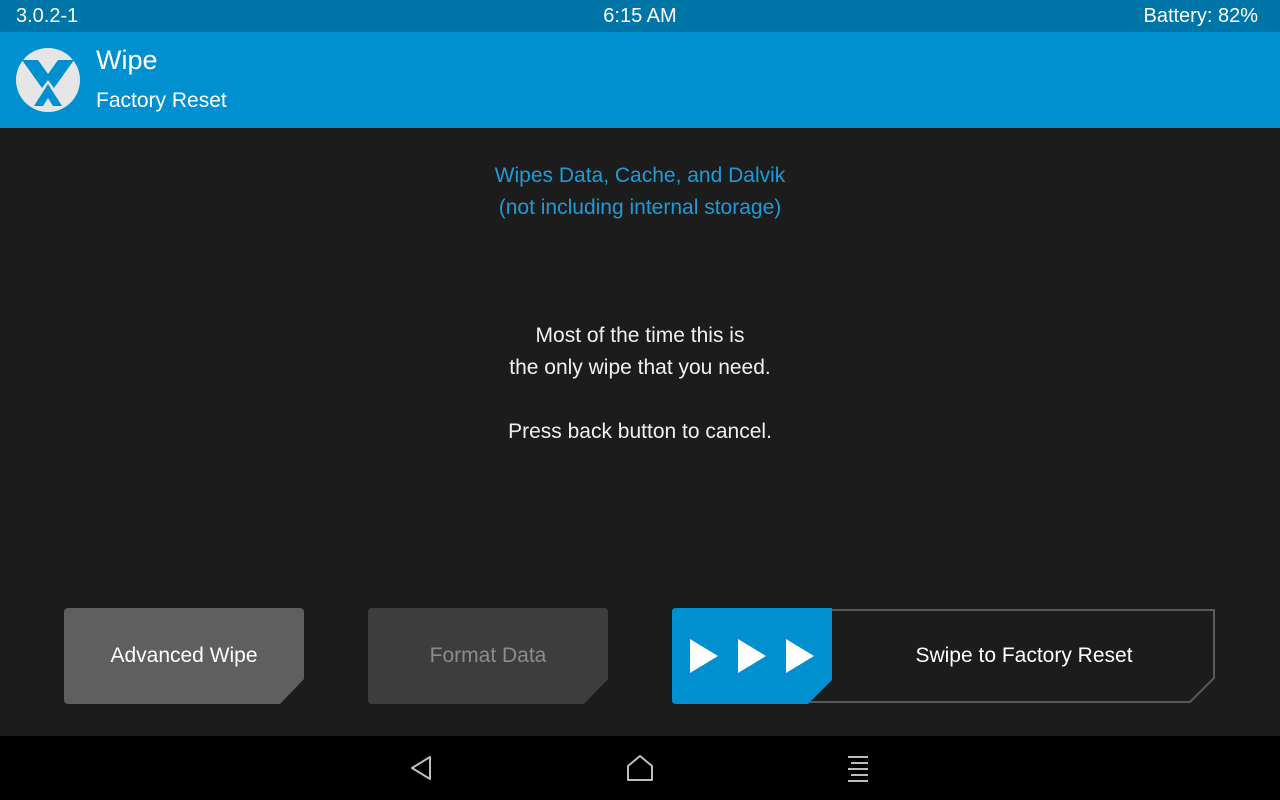  I want to click on swipe-to-factory-reset-slider: Swipe to Factory Reset, so click(944, 656).